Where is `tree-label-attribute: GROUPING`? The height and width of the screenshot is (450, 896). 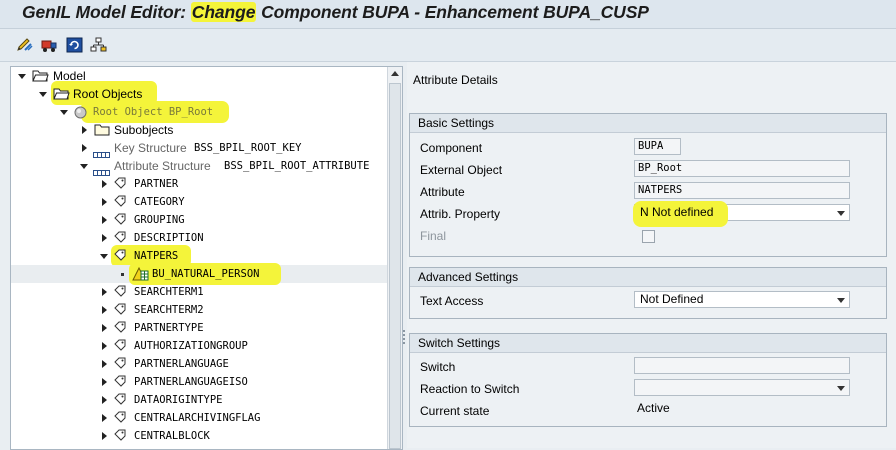
tree-label-attribute: GROUPING is located at coordinates (159, 220).